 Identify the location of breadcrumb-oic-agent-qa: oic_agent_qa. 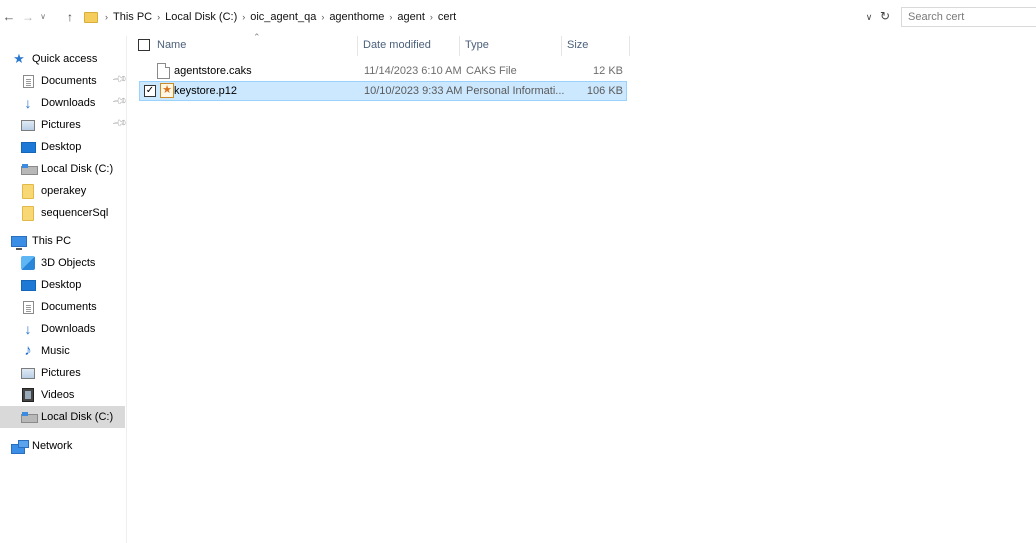
(283, 17).